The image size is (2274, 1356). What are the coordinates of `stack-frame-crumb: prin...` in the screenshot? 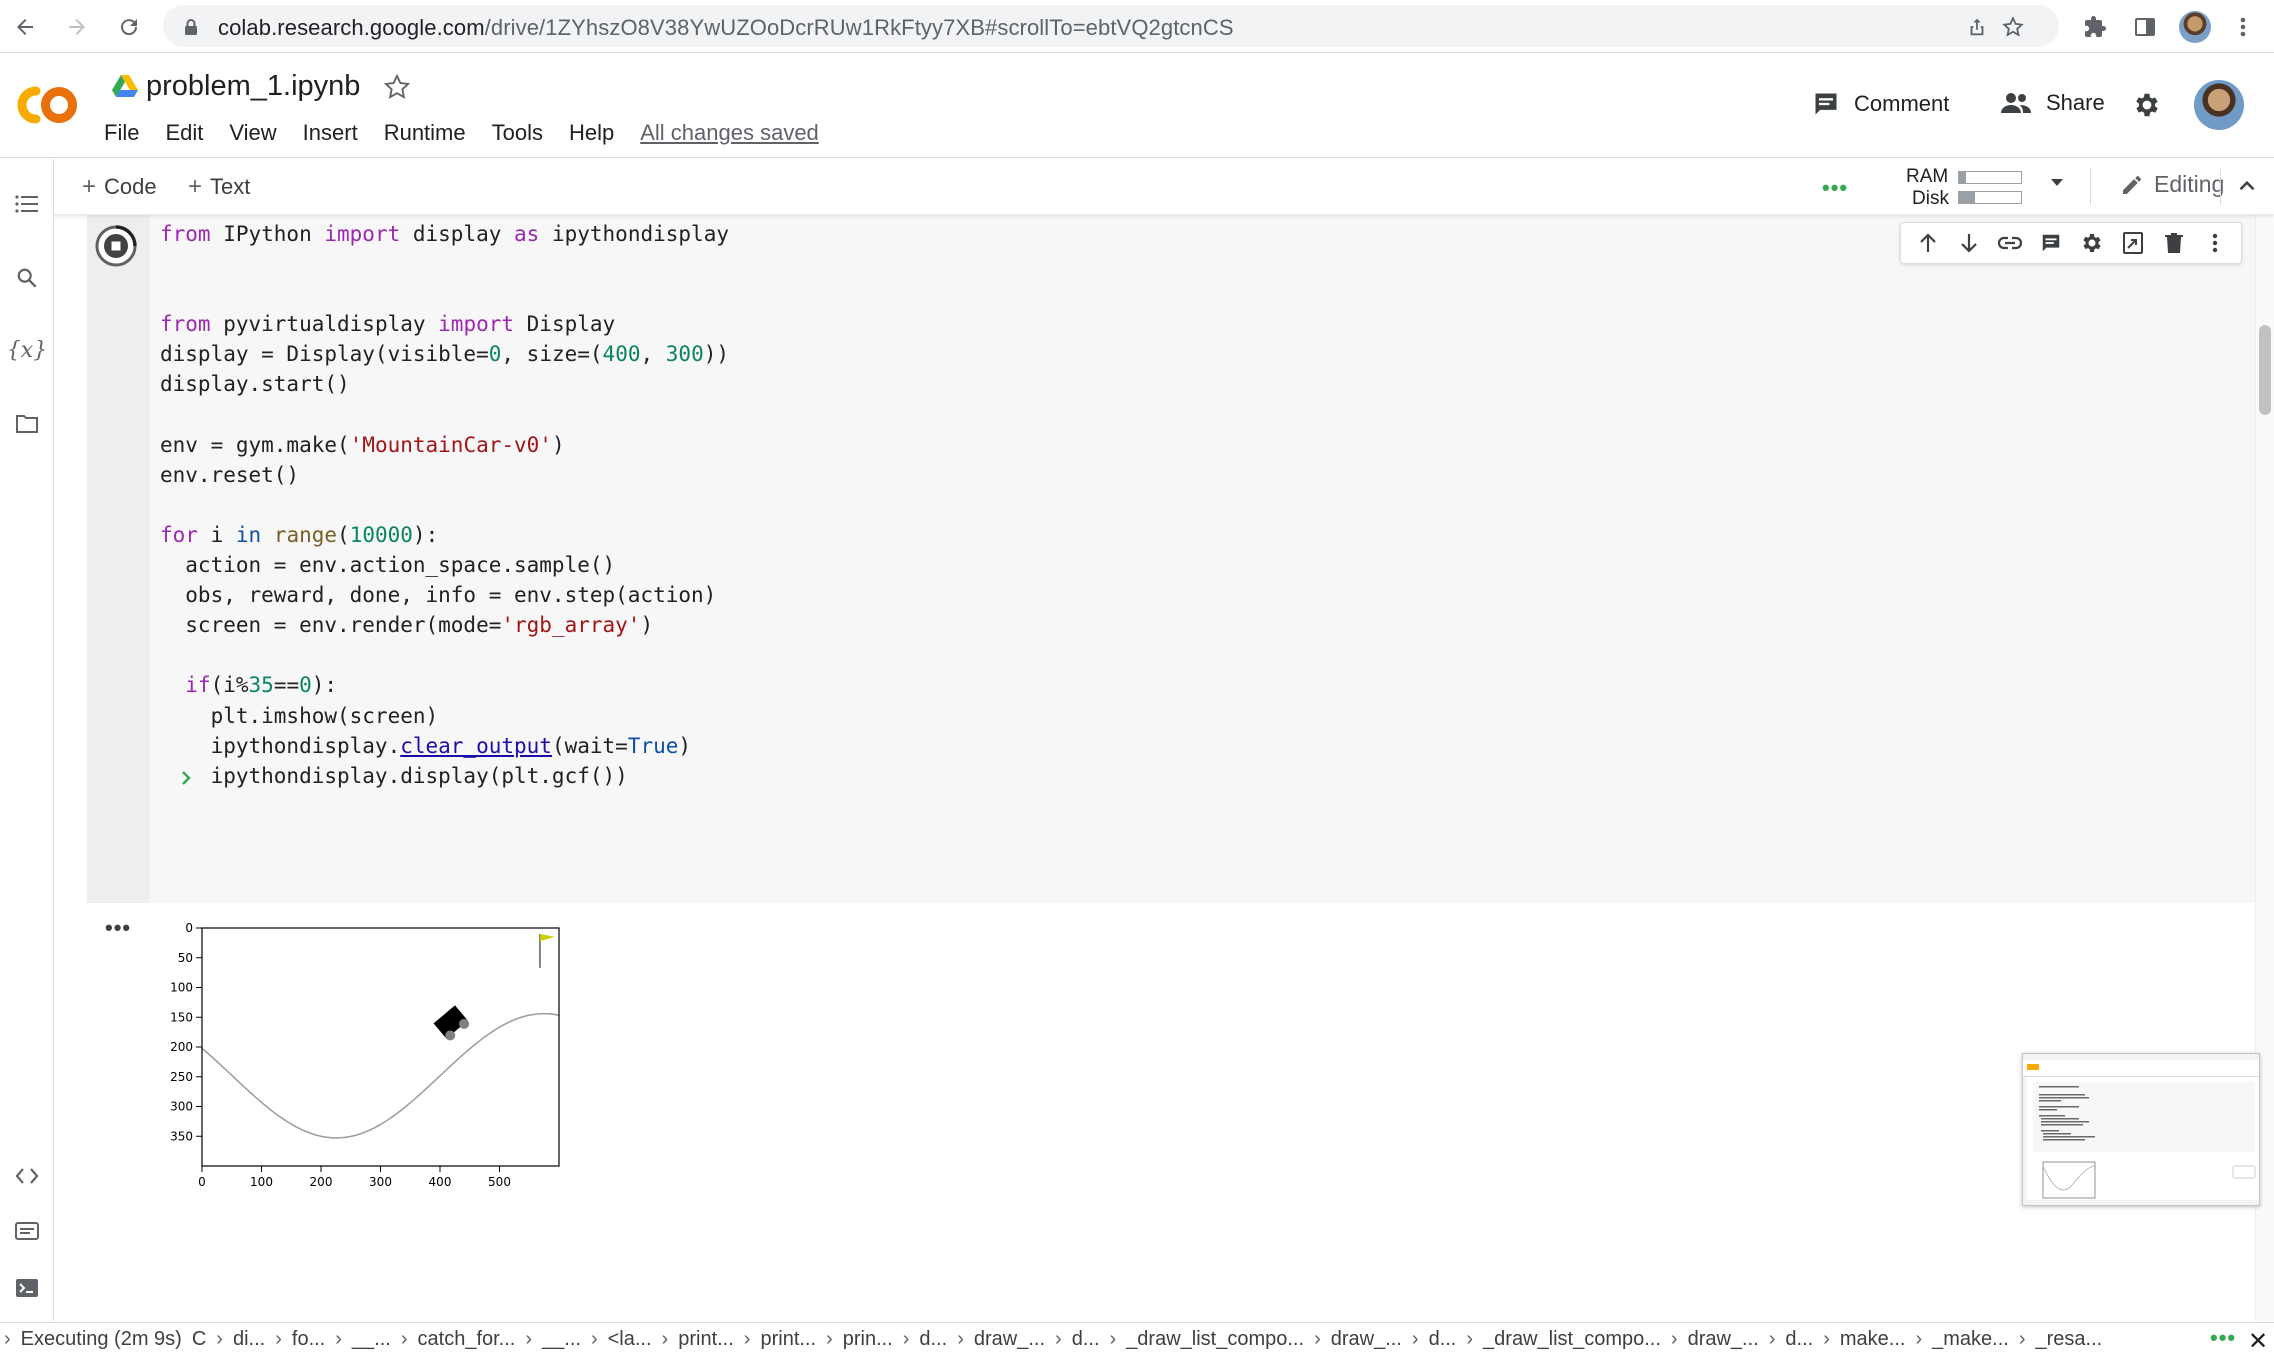 It's located at (868, 1339).